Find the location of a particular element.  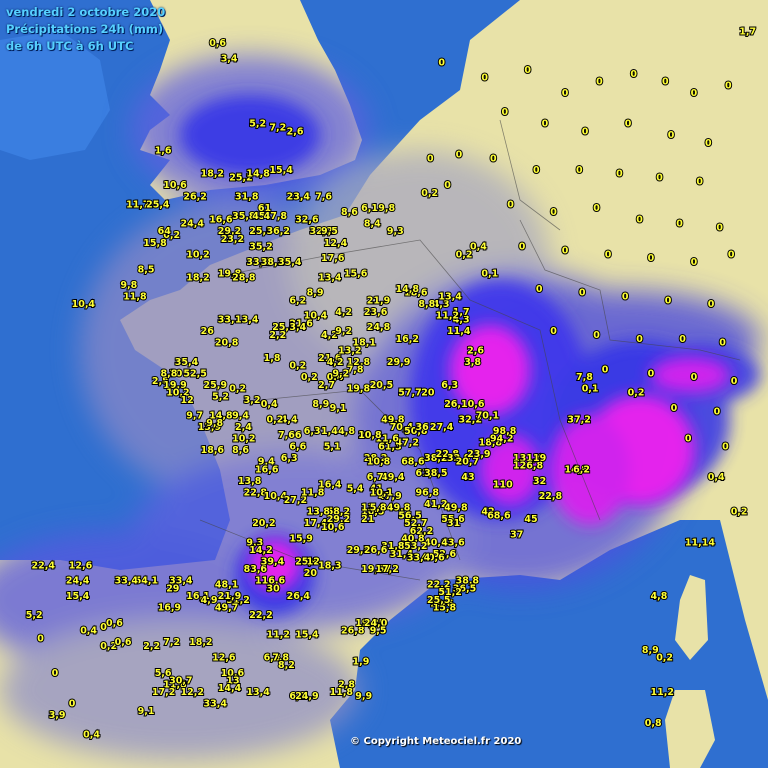

station-value-339: 11,2 is located at coordinates (662, 692).